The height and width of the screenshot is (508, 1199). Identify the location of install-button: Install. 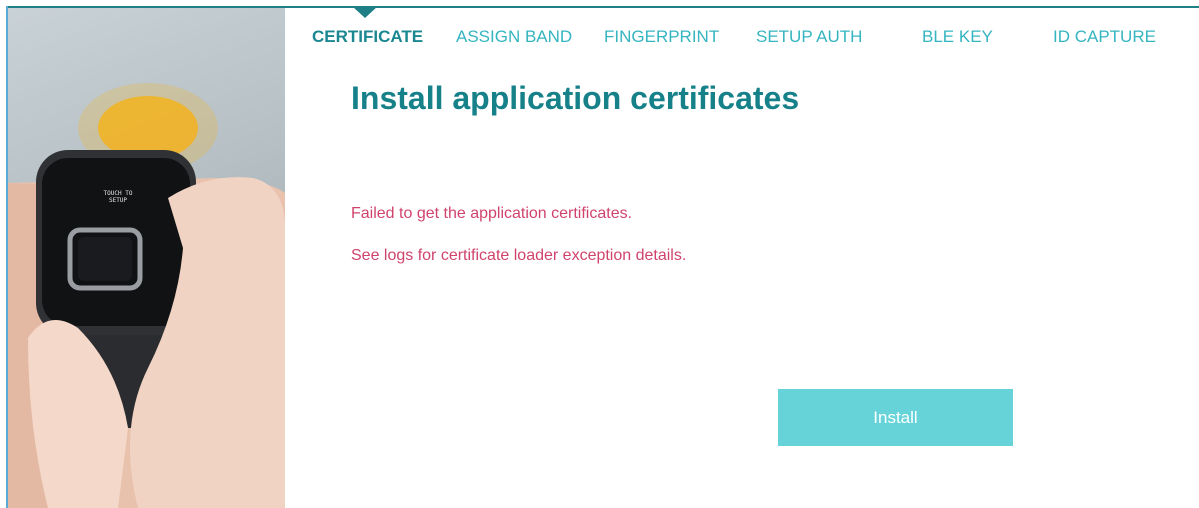
(895, 417).